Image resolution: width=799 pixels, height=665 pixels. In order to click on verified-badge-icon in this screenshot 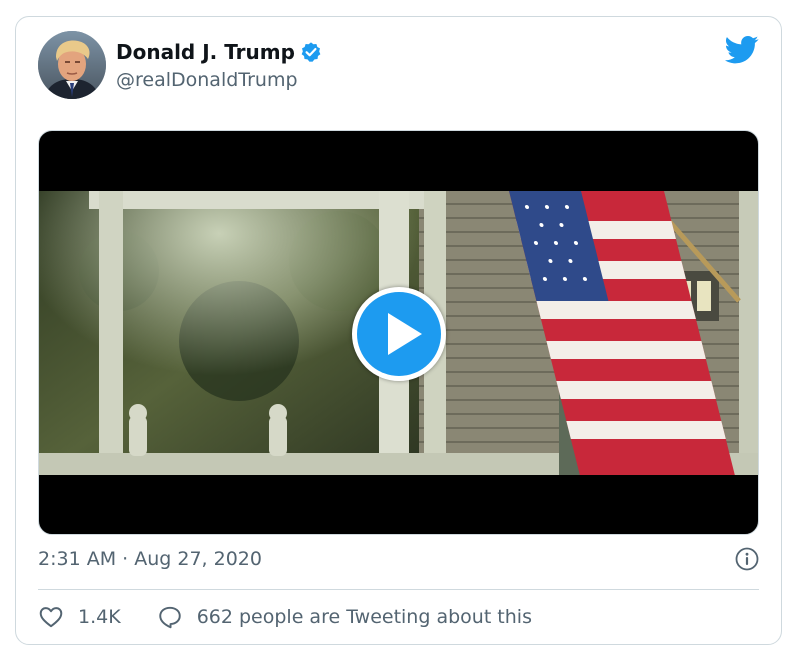, I will do `click(311, 52)`.